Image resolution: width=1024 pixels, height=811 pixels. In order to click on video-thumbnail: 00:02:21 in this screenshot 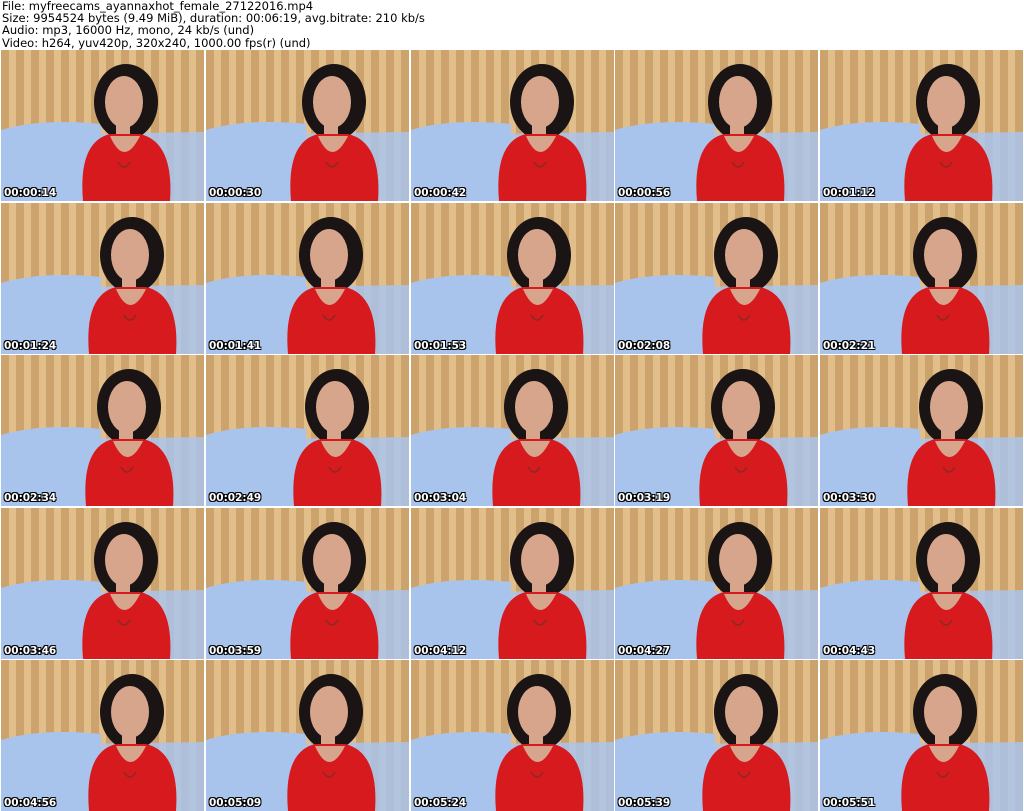, I will do `click(921, 278)`.